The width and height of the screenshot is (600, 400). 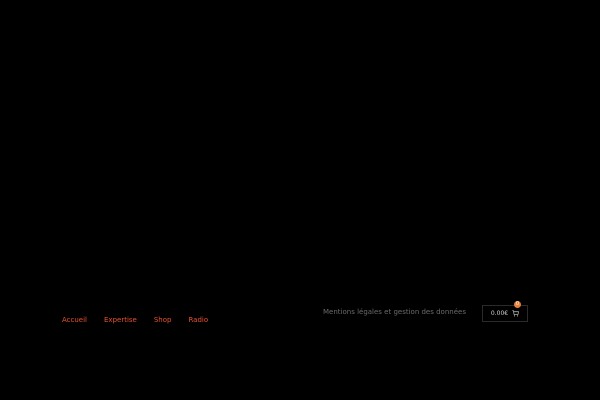 I want to click on nav-link-accueil: Accueil, so click(x=74, y=320).